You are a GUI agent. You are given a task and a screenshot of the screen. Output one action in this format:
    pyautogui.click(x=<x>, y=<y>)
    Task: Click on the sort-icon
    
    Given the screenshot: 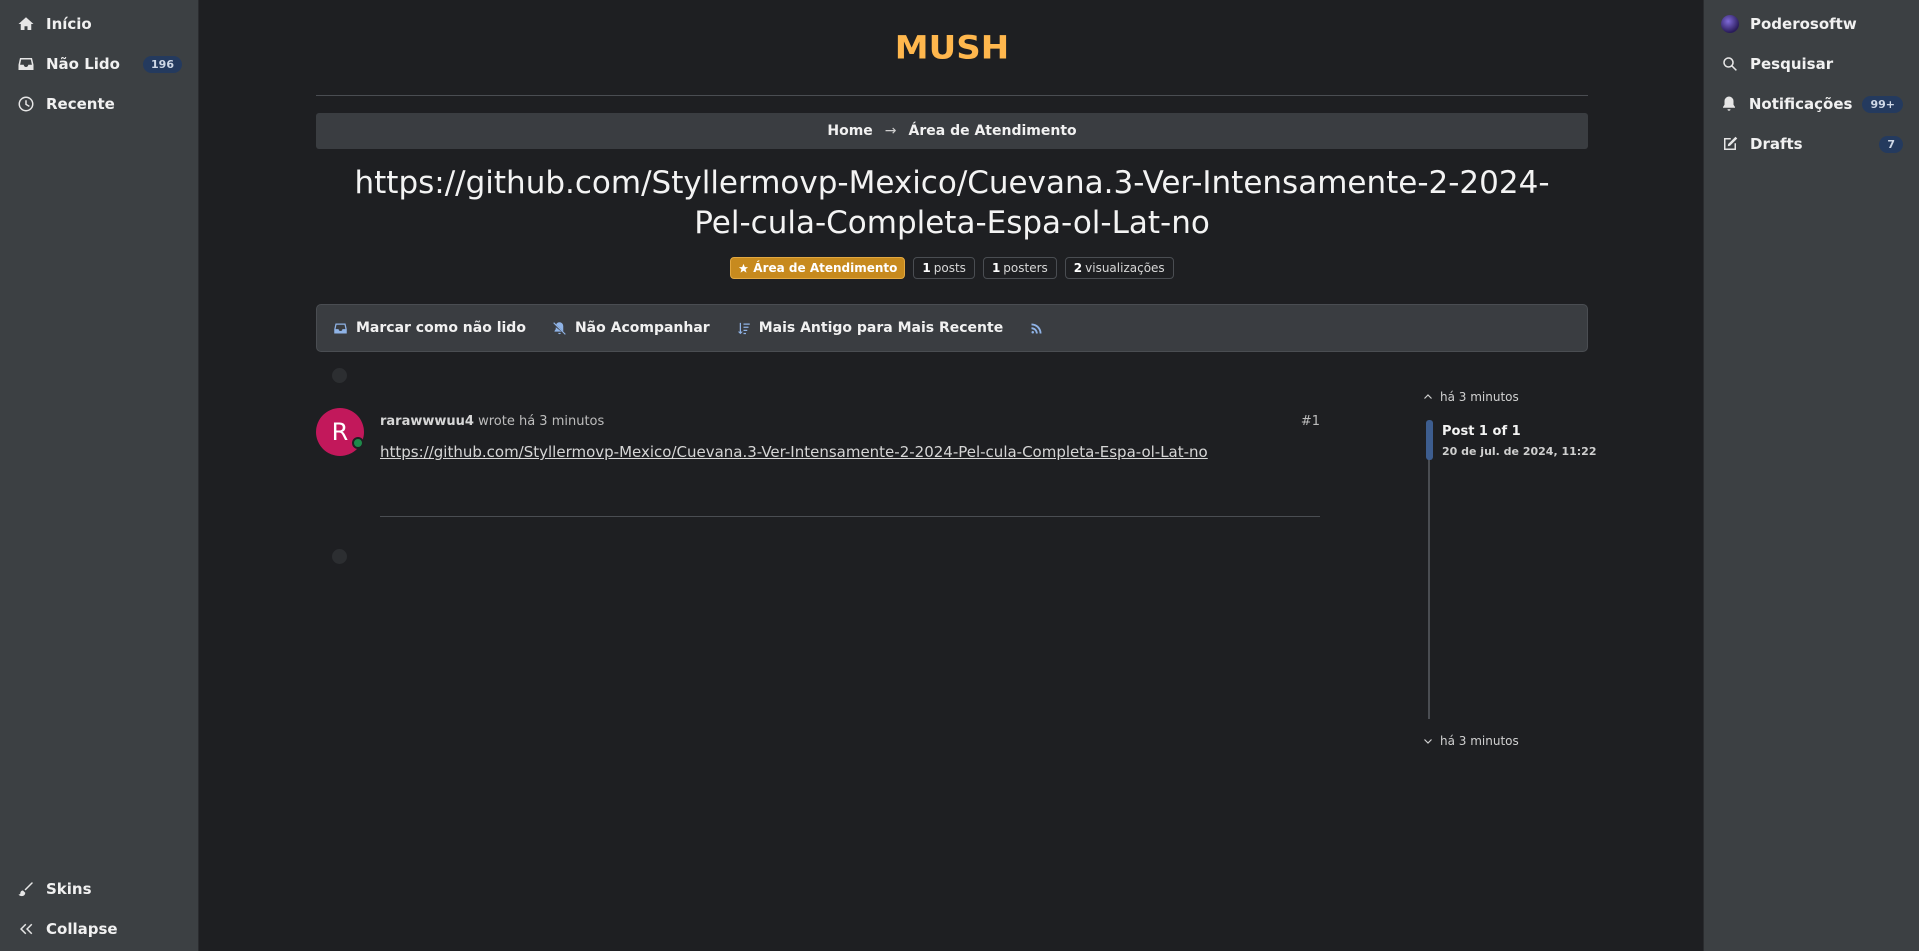 What is the action you would take?
    pyautogui.click(x=743, y=328)
    